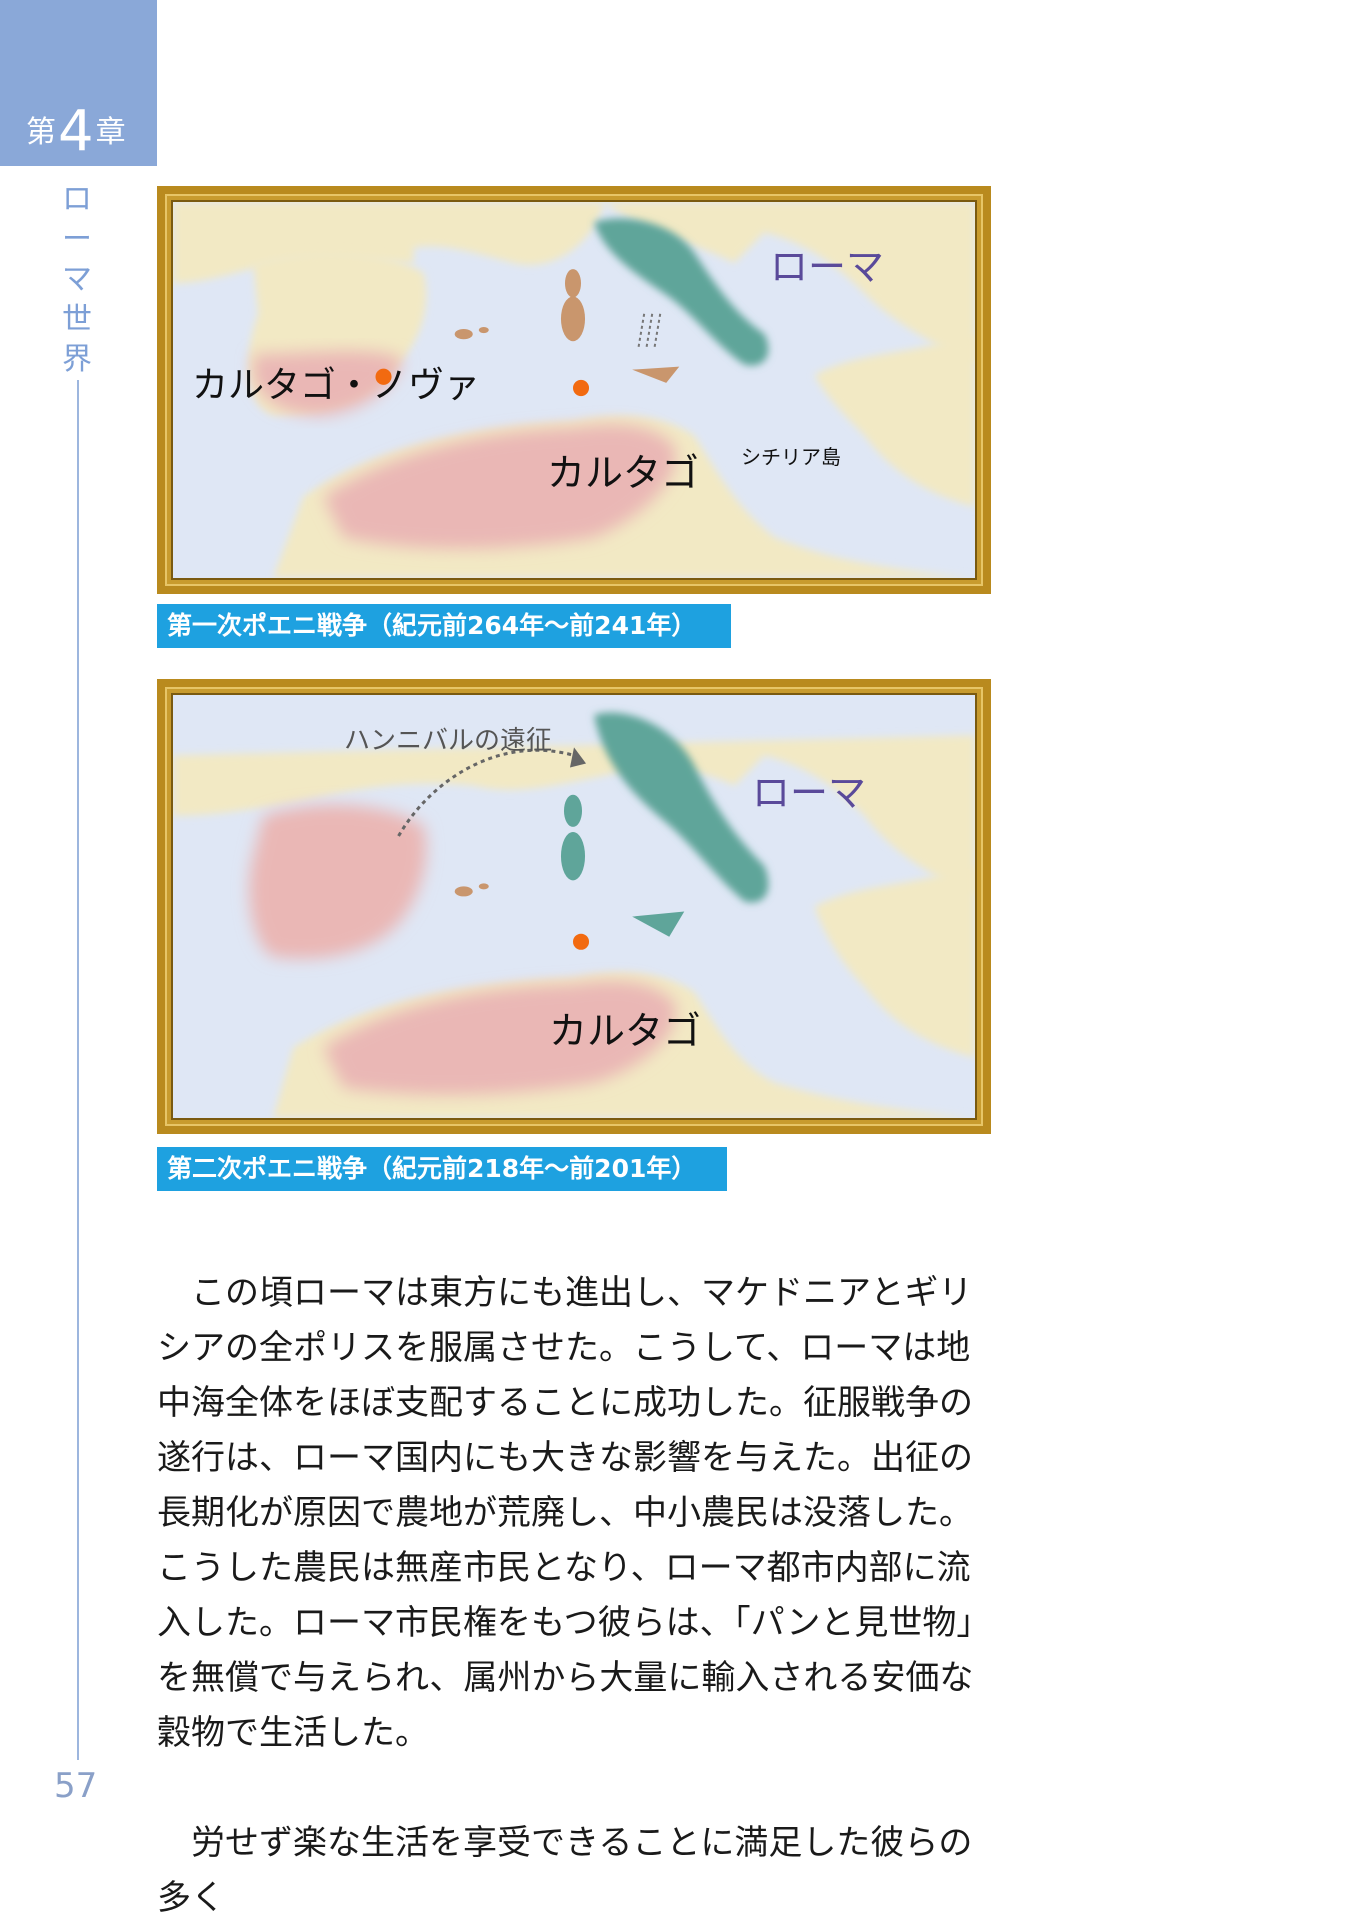  I want to click on paragraph: 労せず楽な生活を享受できることに満足した彼らの多く, so click(565, 1870).